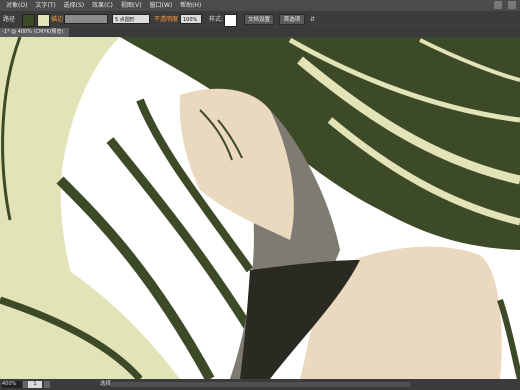 This screenshot has height=390, width=520. Describe the element at coordinates (191, 19) in the screenshot. I see `opacity-field: 100%` at that location.